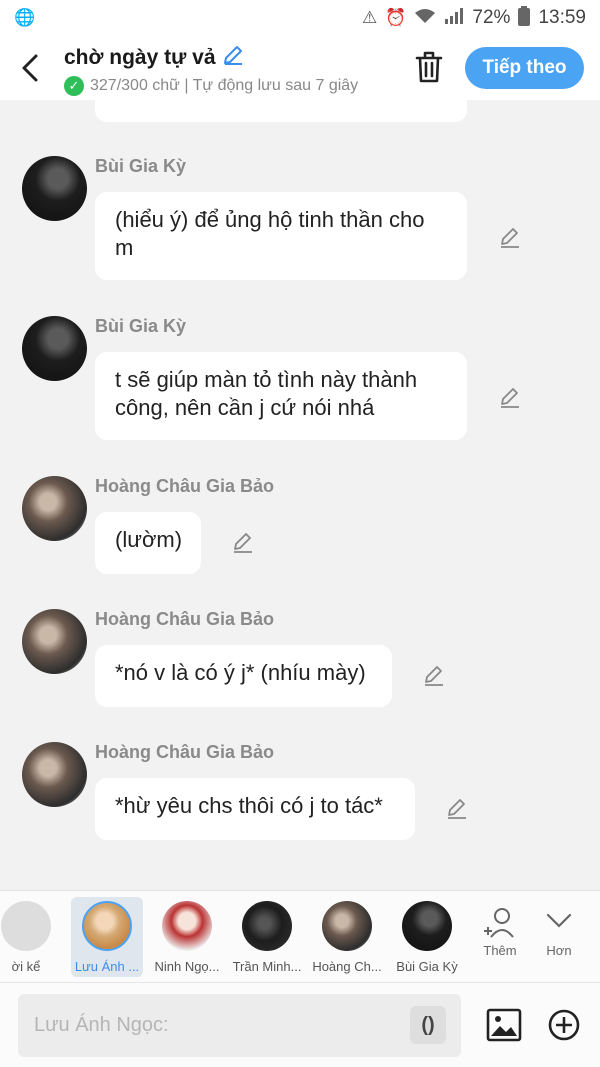 This screenshot has width=600, height=1067. I want to click on input-bar: Lưu Ánh Ngọc: (), so click(300, 1024).